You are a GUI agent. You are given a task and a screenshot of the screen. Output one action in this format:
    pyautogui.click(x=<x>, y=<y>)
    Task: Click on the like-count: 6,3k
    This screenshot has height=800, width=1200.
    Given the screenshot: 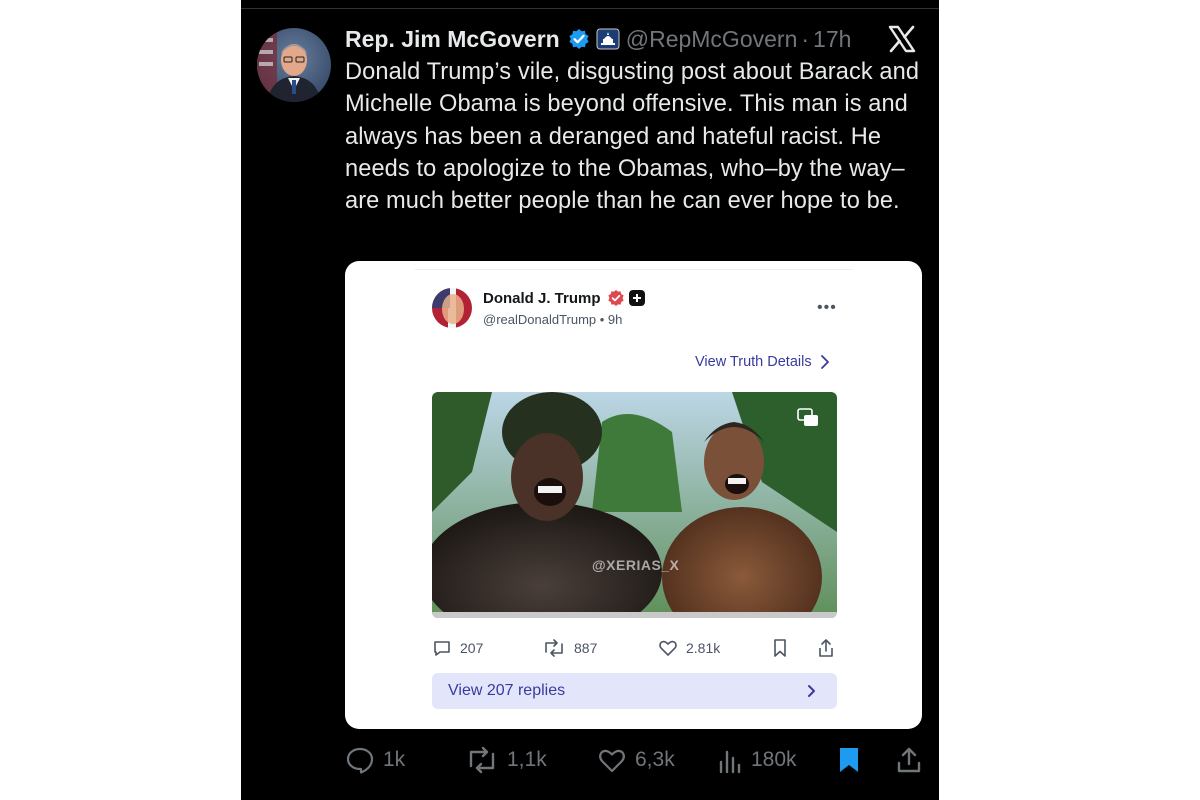 What is the action you would take?
    pyautogui.click(x=655, y=759)
    